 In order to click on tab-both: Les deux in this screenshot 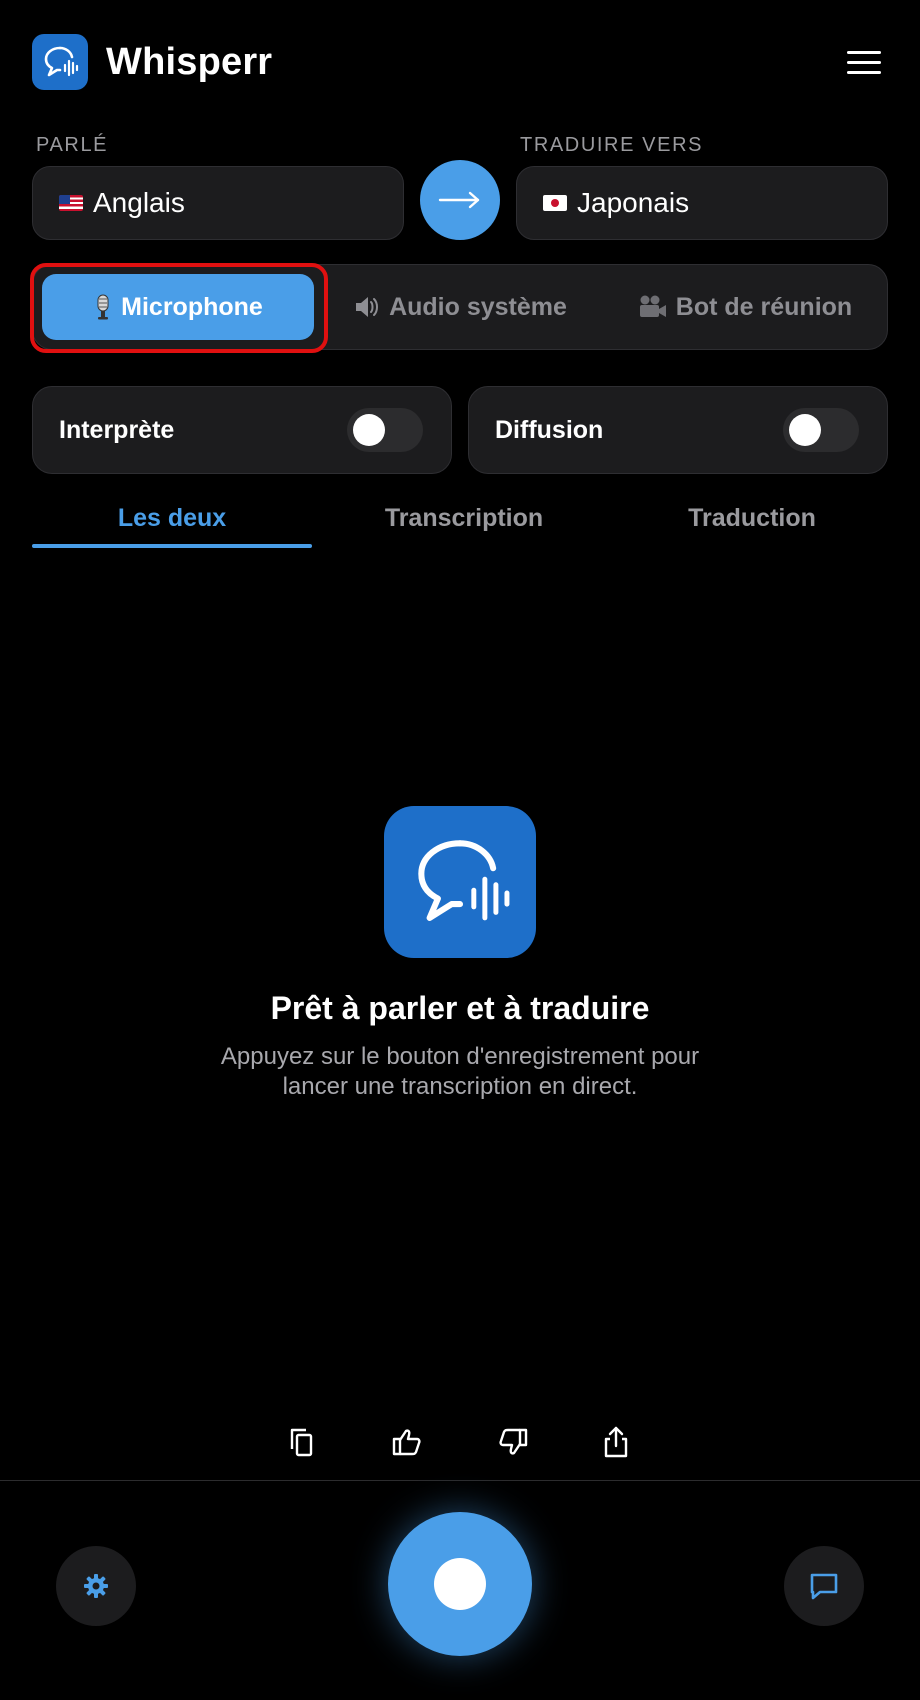, I will do `click(172, 518)`.